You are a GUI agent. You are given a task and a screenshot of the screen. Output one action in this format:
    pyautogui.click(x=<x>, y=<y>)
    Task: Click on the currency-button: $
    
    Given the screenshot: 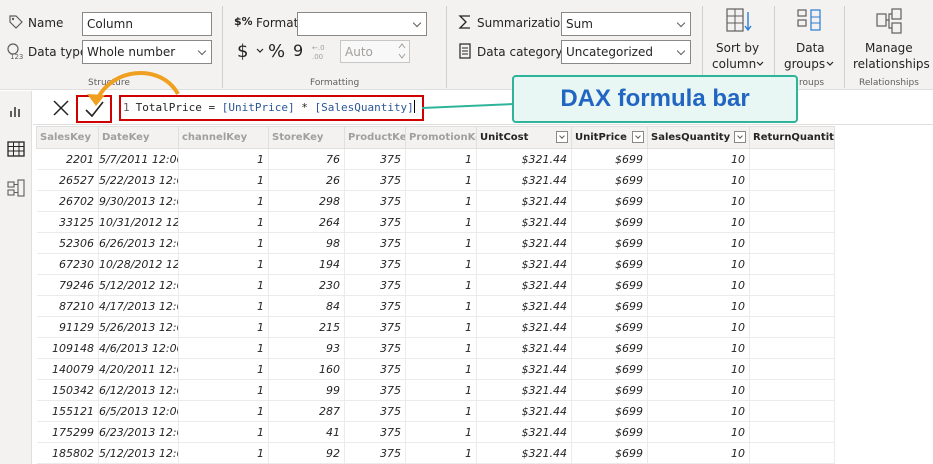 What is the action you would take?
    pyautogui.click(x=242, y=51)
    